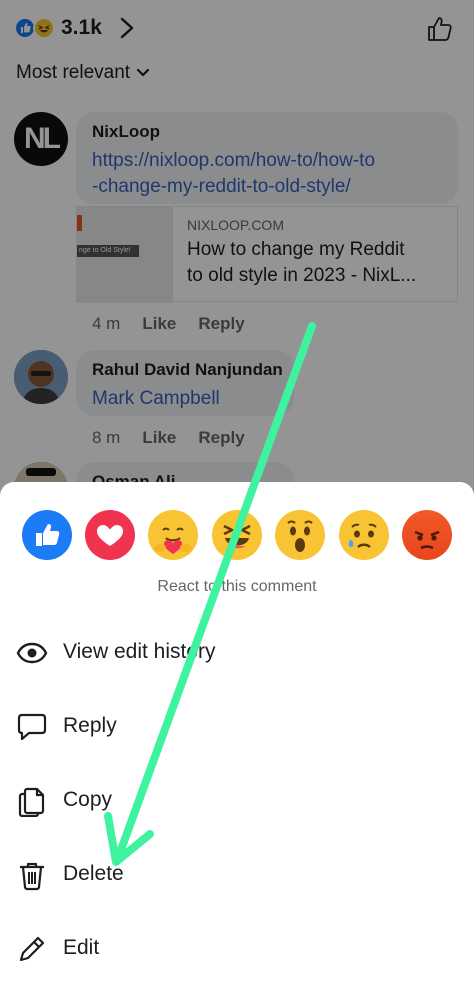 This screenshot has width=474, height=982. Describe the element at coordinates (32, 727) in the screenshot. I see `speech-bubble-icon` at that location.